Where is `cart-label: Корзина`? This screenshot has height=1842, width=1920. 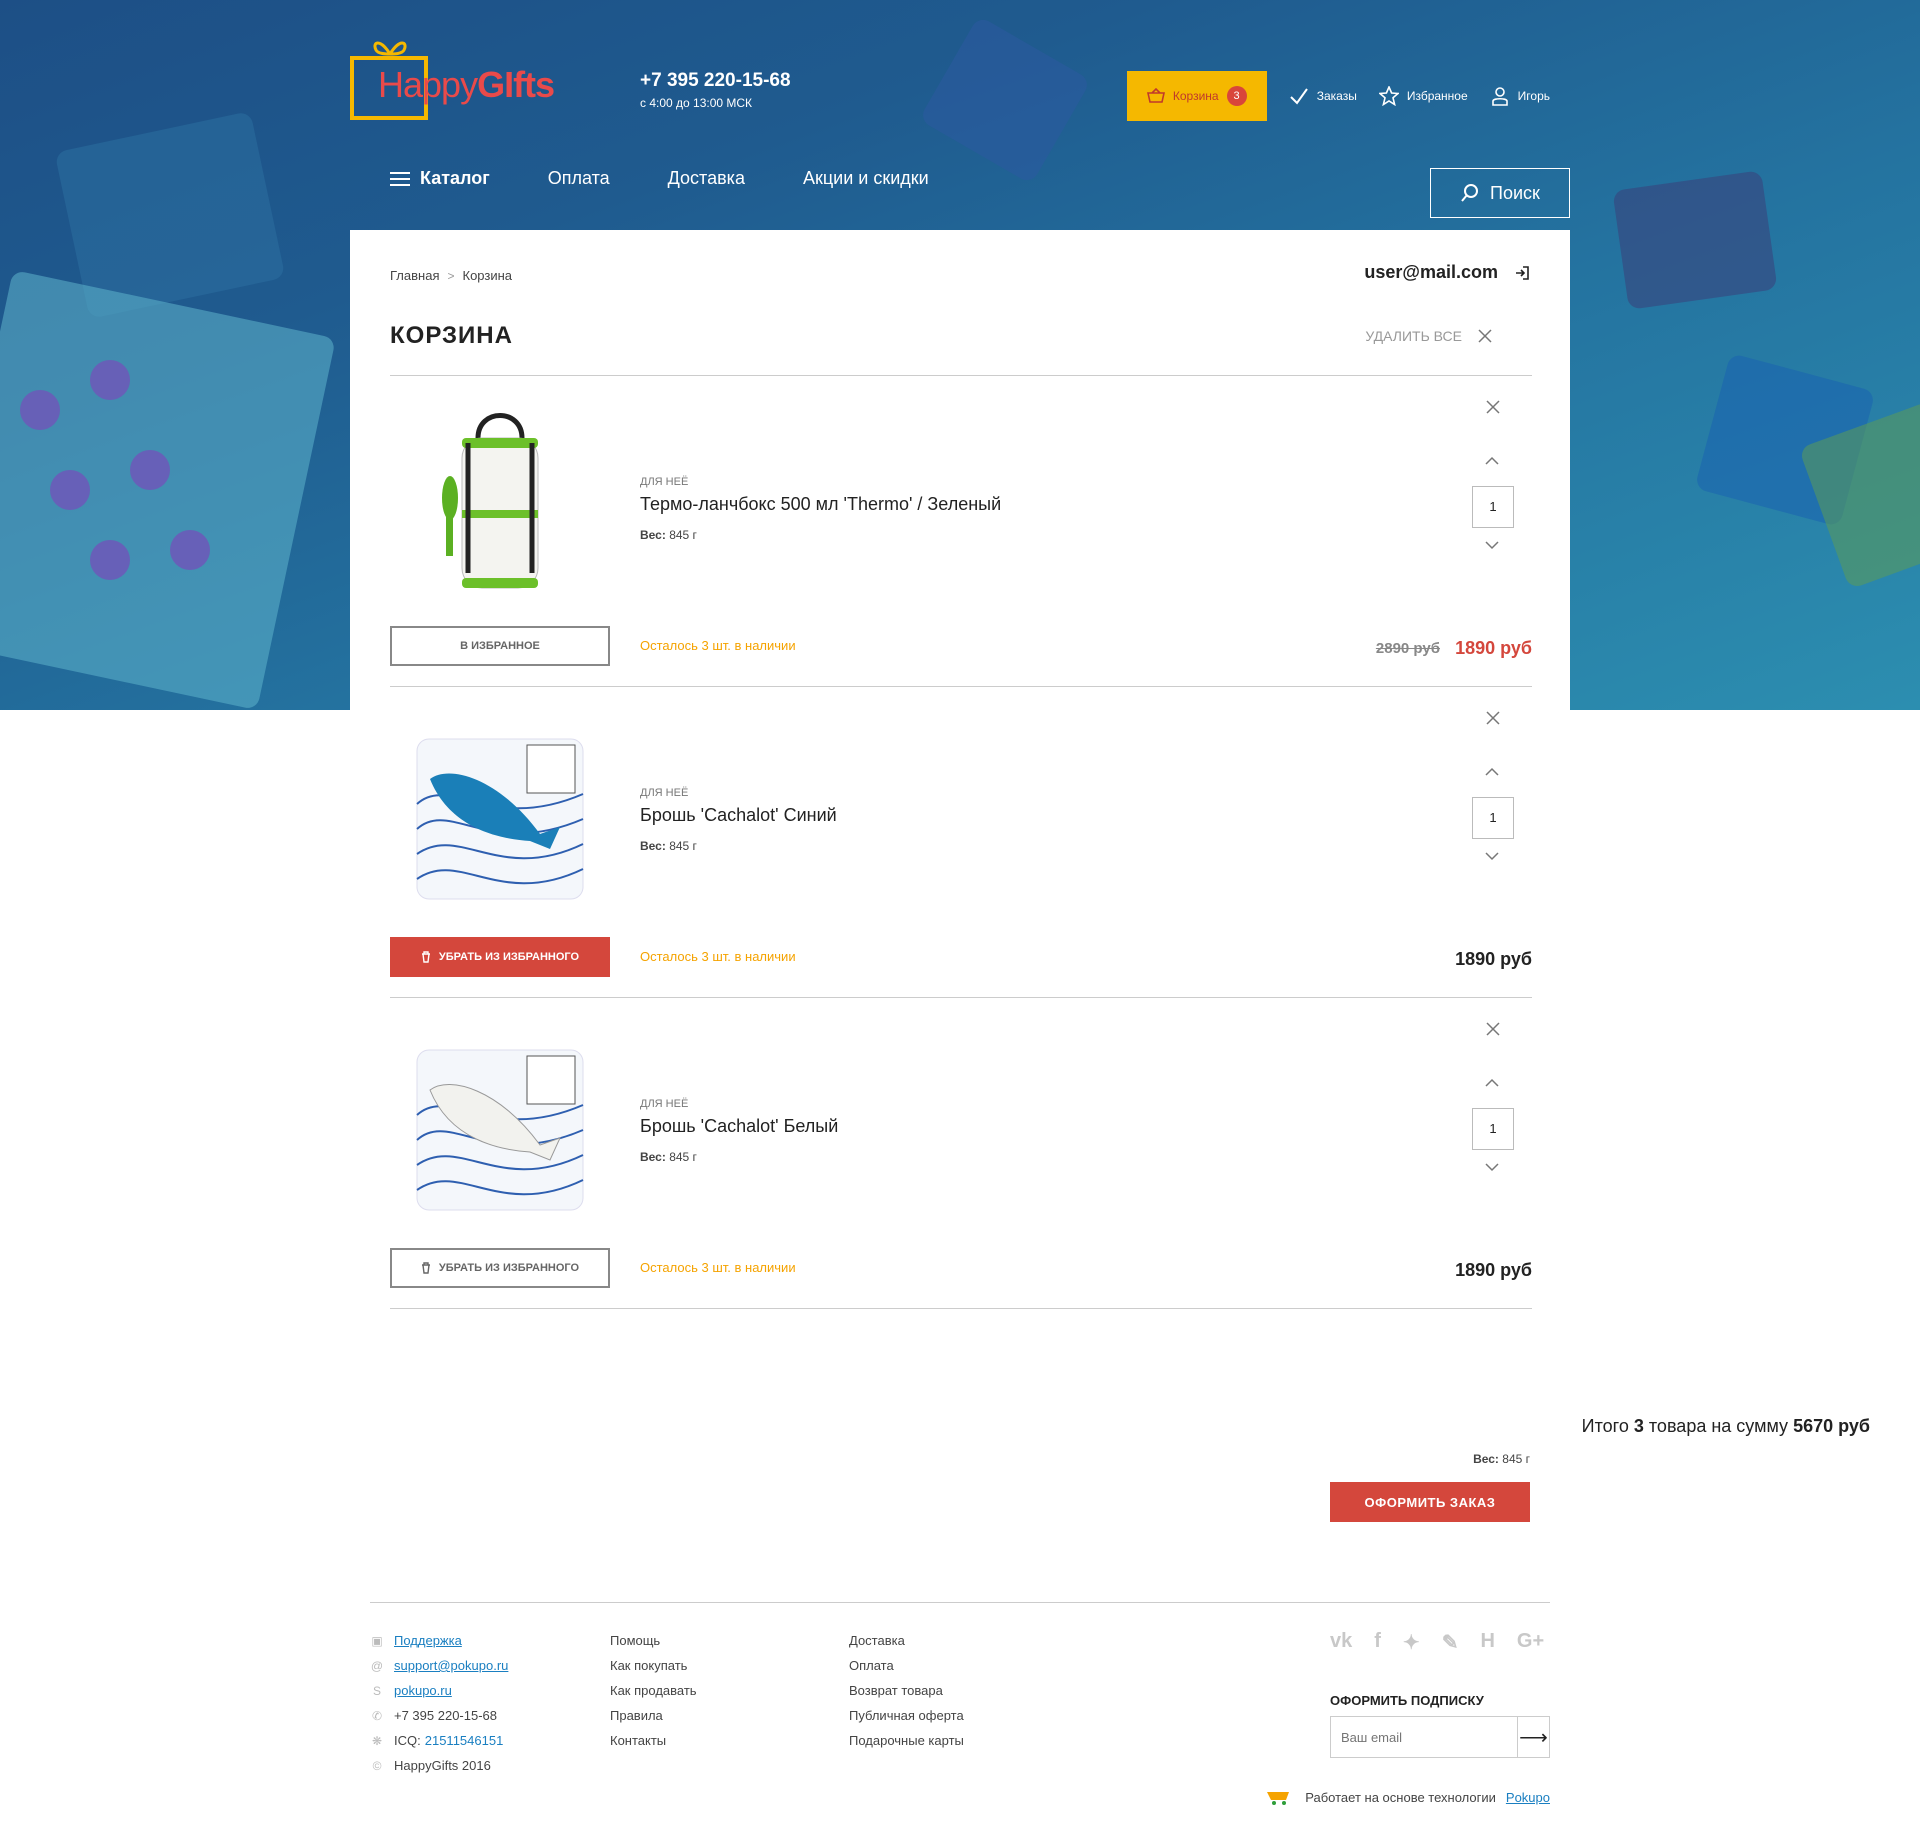 cart-label: Корзина is located at coordinates (1195, 96).